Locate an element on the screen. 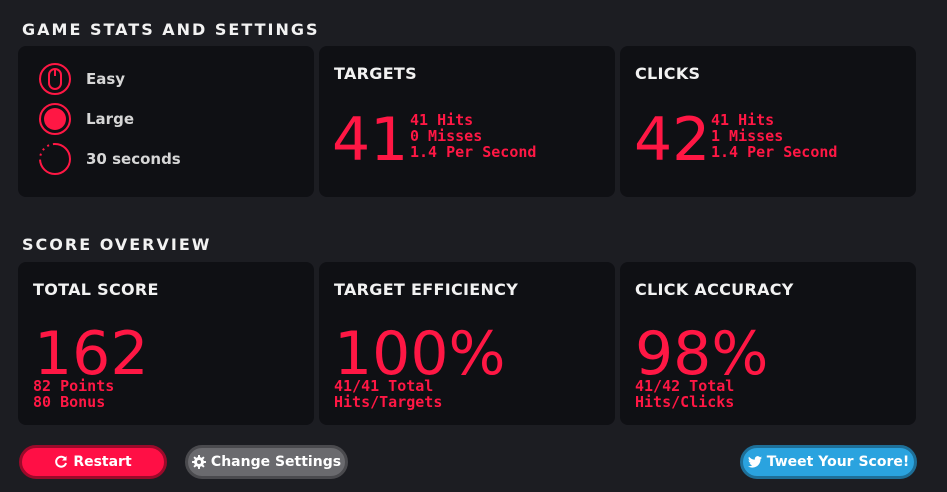  change-settings-label: Change Settings is located at coordinates (276, 462).